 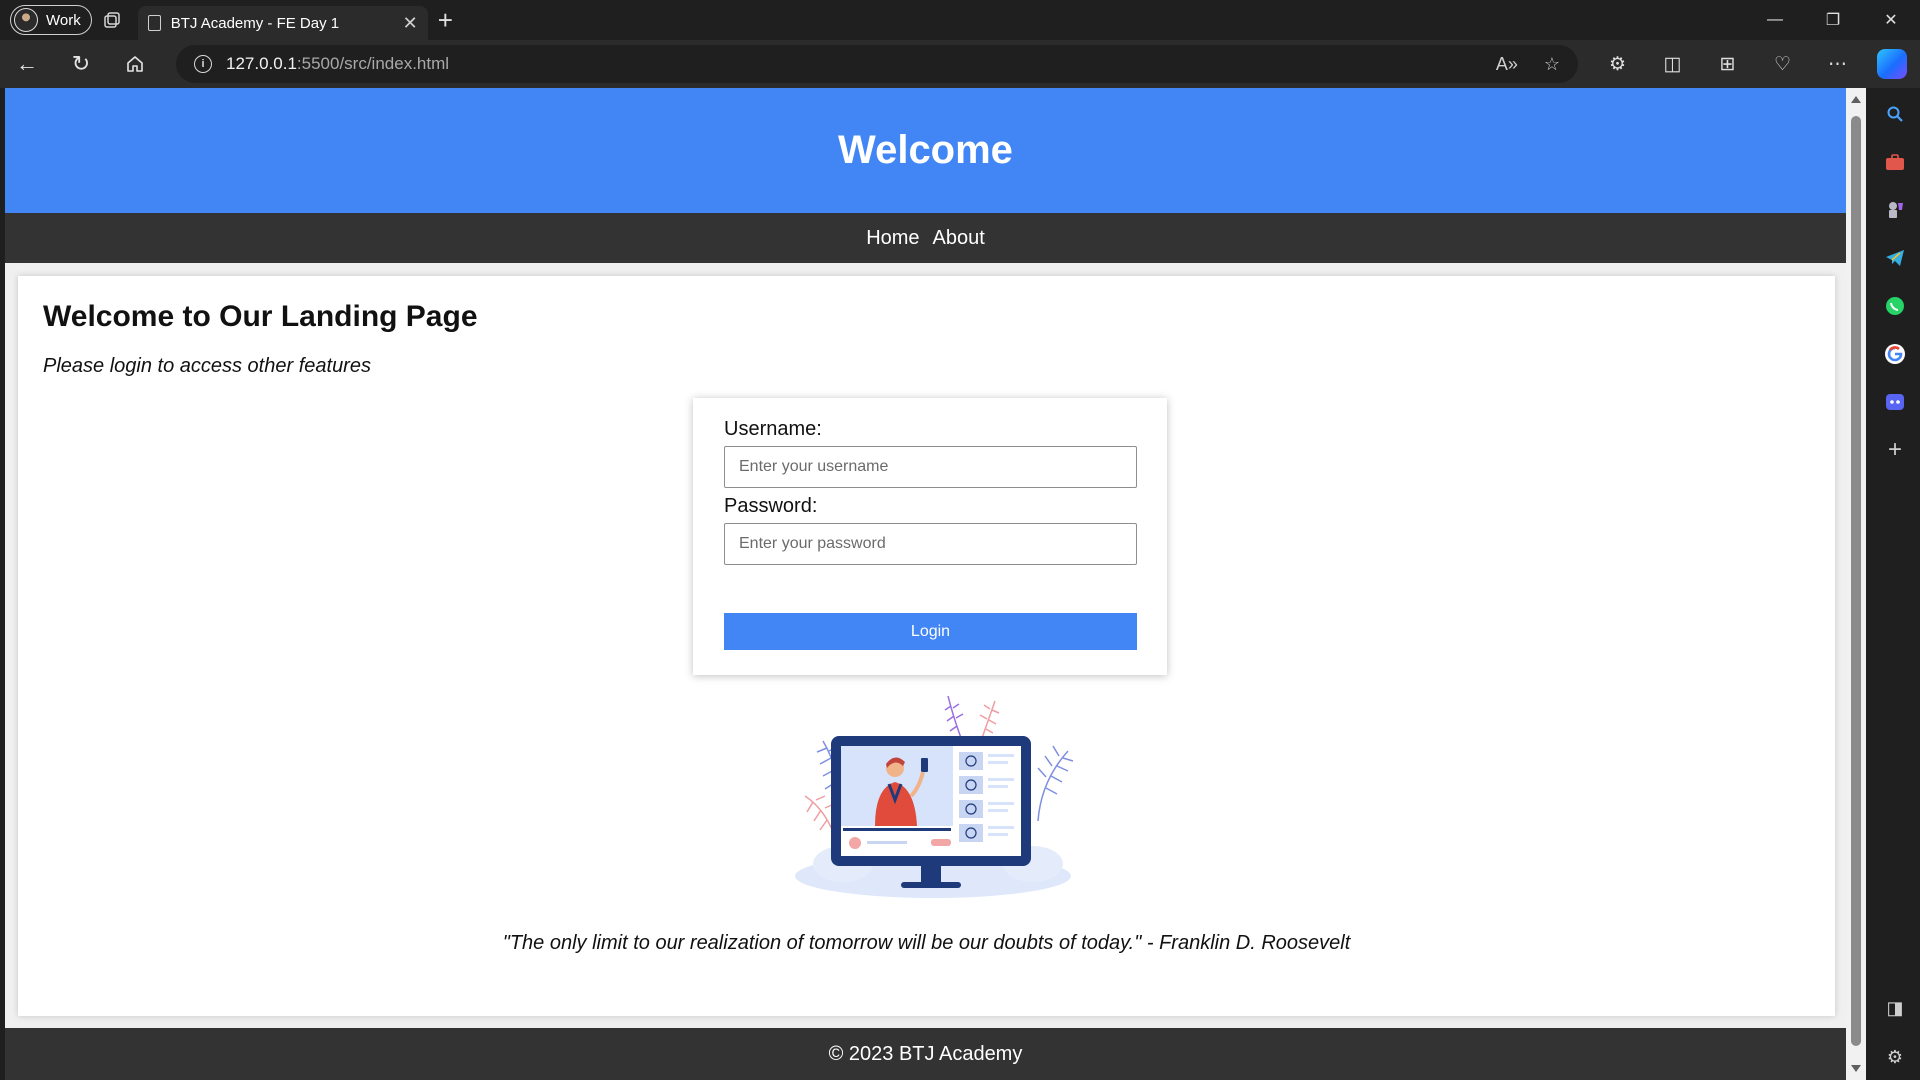 I want to click on page-scrollbar, so click(x=1856, y=584).